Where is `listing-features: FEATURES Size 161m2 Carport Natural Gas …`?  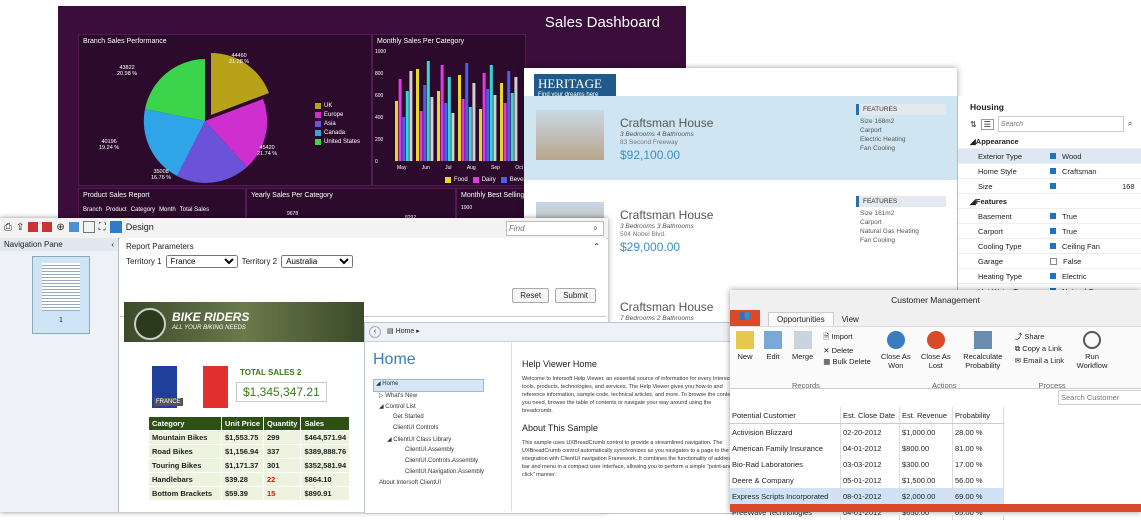
listing-features: FEATURES Size 161m2 Carport Natural Gas … is located at coordinates (901, 220).